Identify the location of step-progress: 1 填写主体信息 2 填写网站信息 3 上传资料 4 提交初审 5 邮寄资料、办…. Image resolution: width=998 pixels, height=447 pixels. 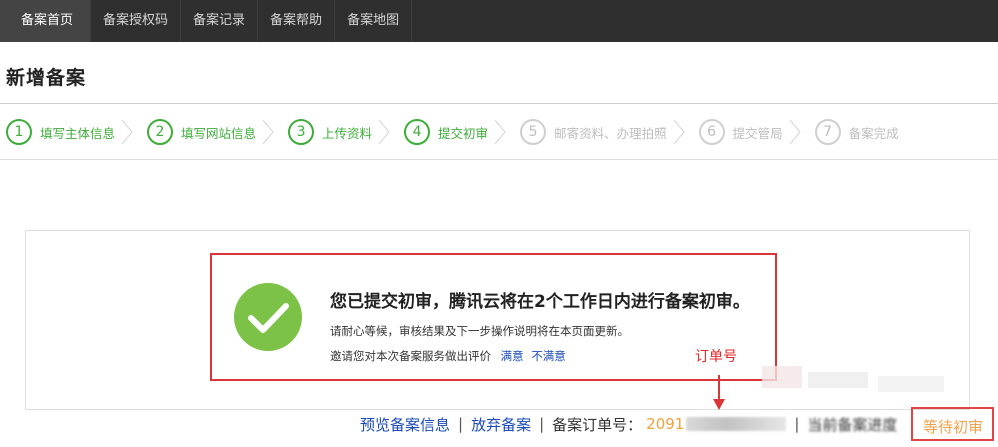
(452, 132).